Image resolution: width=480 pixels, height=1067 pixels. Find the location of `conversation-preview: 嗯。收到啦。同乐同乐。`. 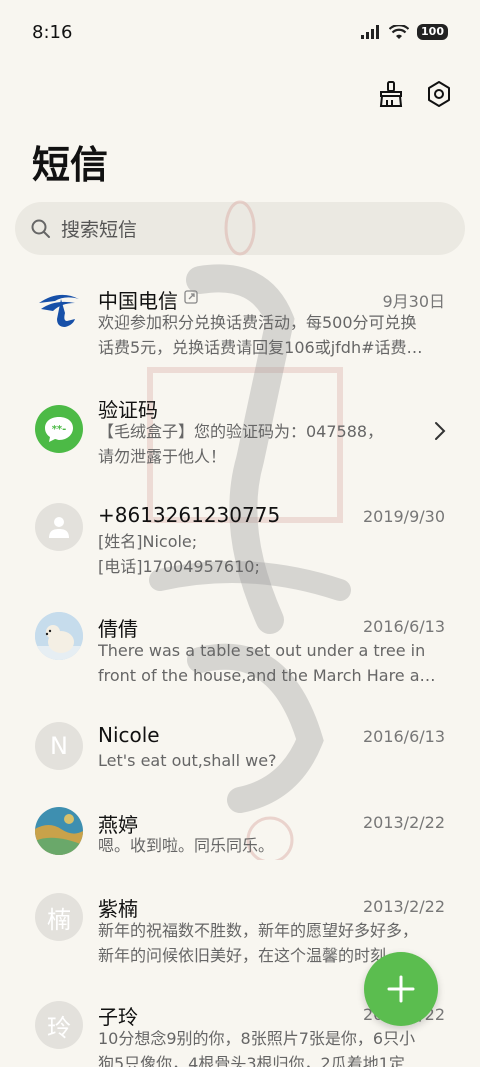

conversation-preview: 嗯。收到啦。同乐同乐。 is located at coordinates (271, 845).